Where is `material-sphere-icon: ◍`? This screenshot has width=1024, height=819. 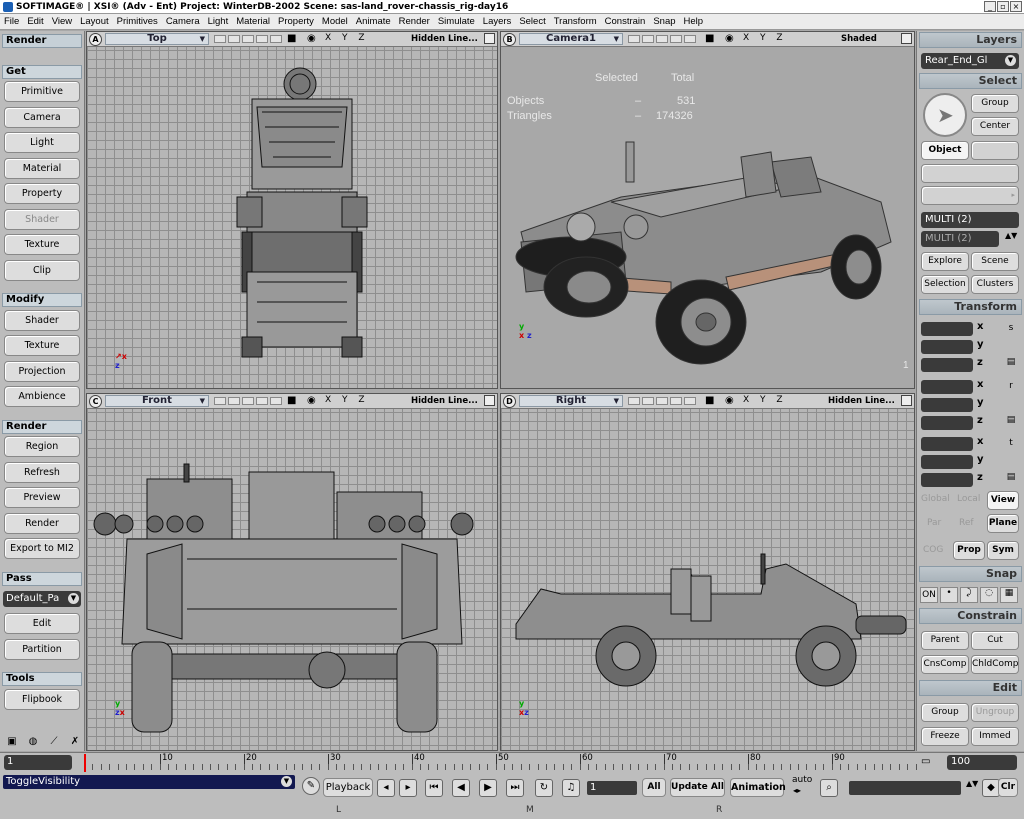
material-sphere-icon: ◍ is located at coordinates (33, 743).